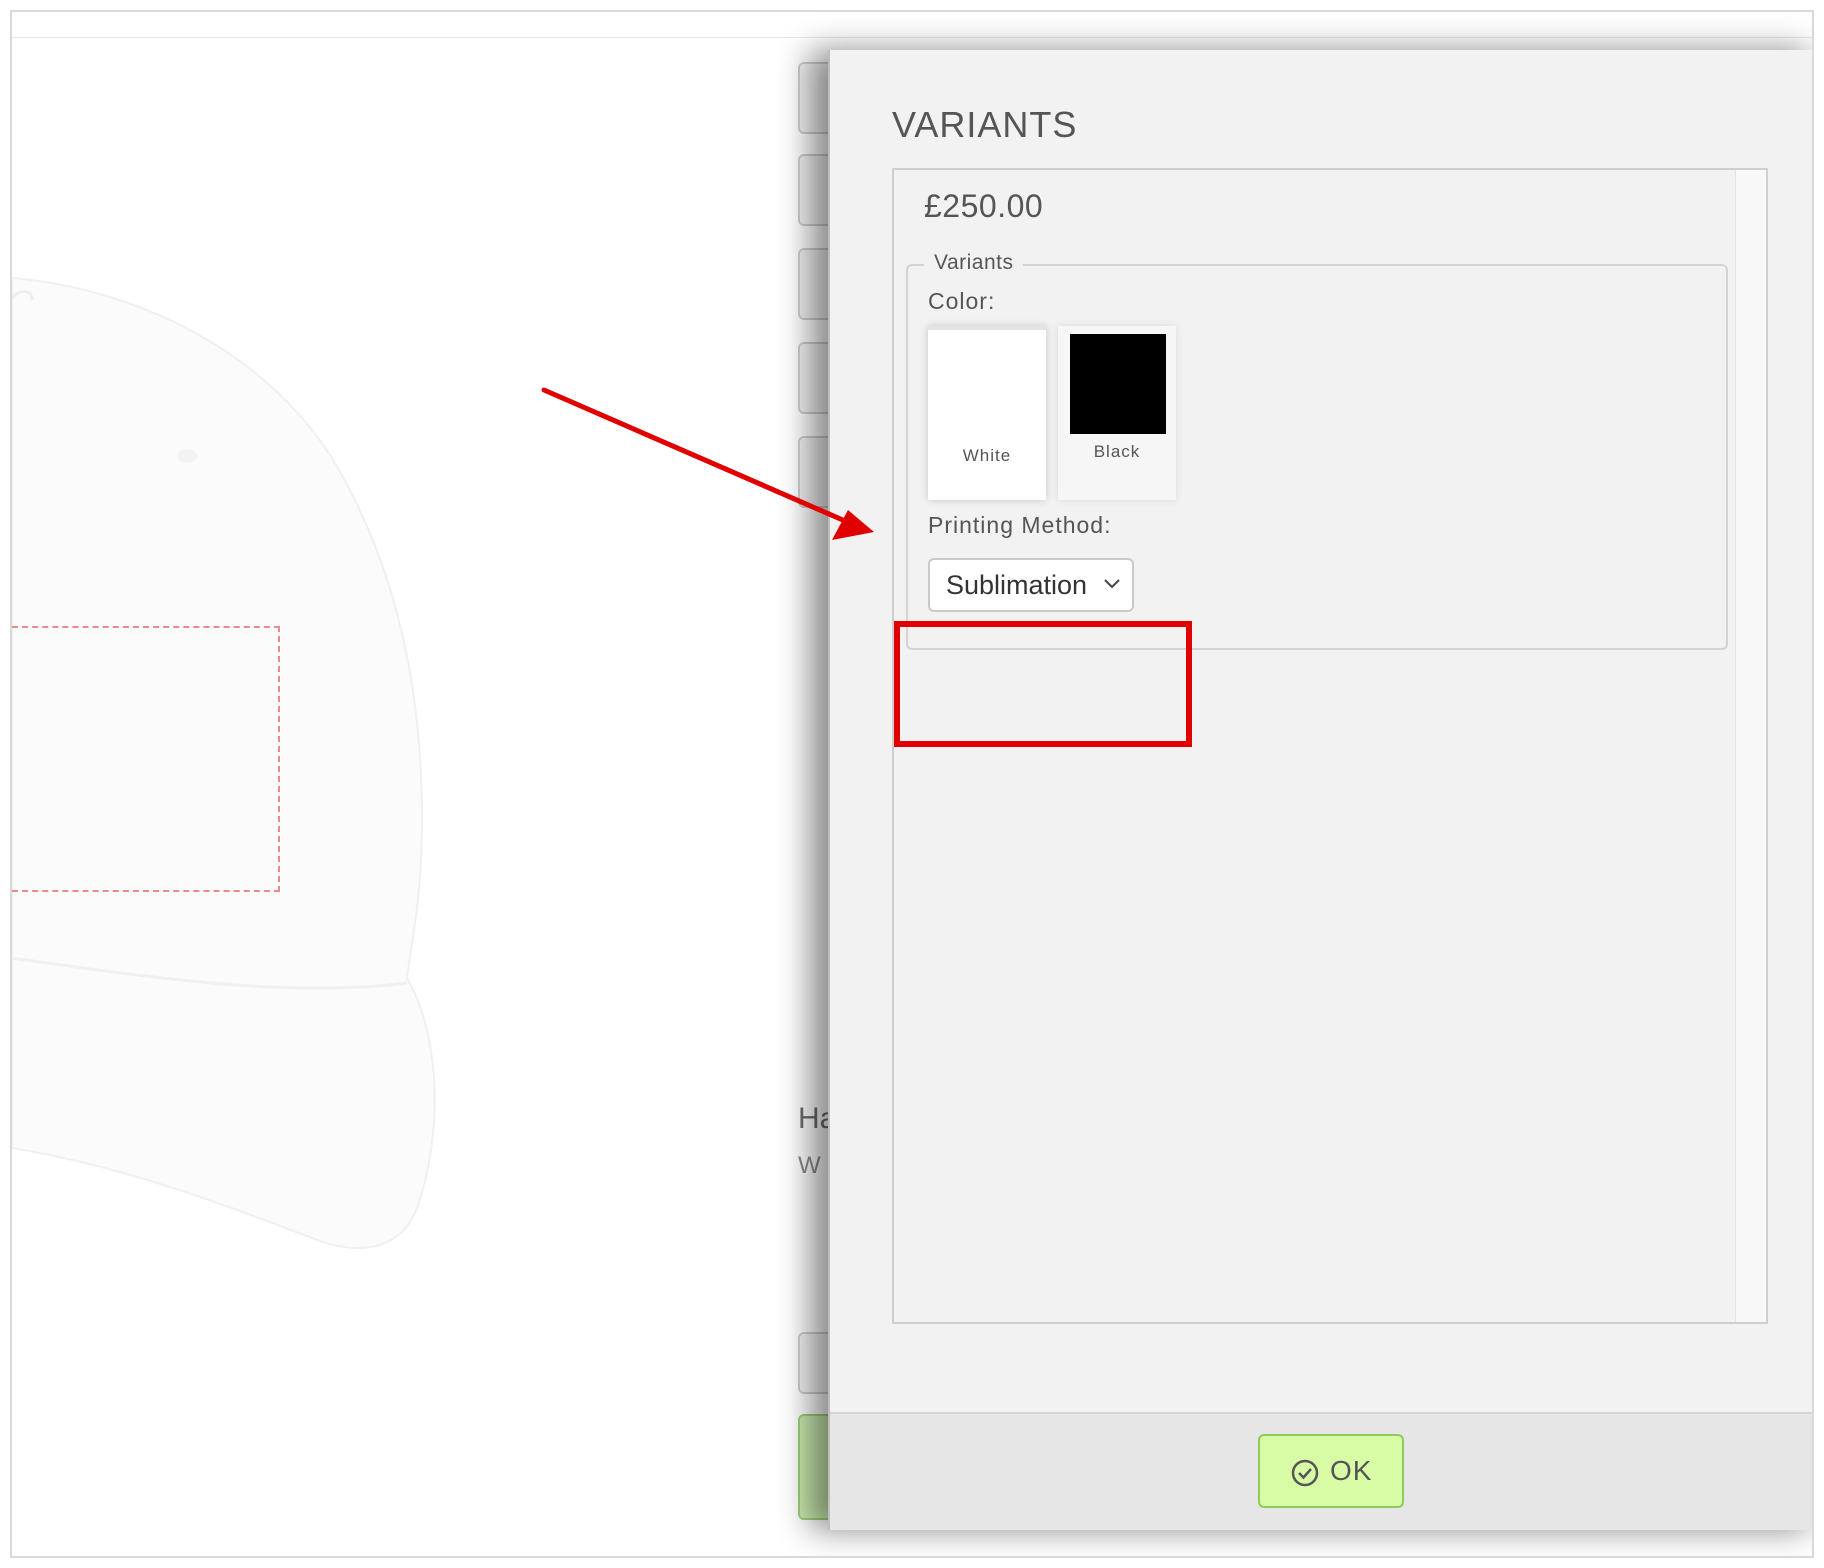 This screenshot has width=1824, height=1568. I want to click on swatch-label: Black, so click(1117, 451).